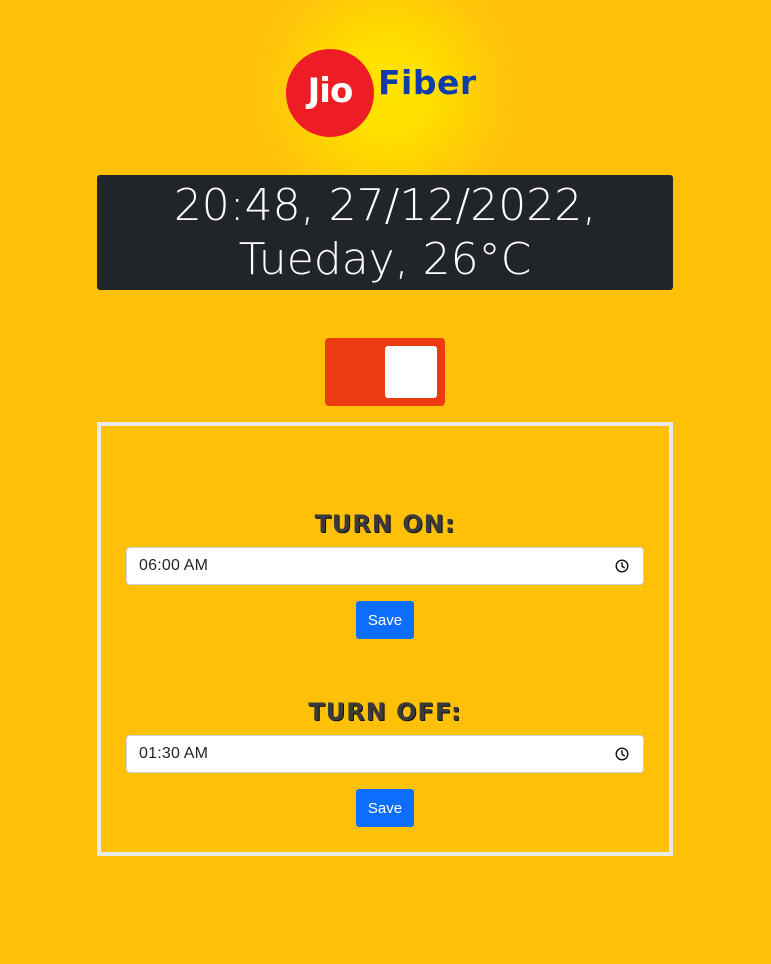  Describe the element at coordinates (411, 372) in the screenshot. I see `power-toggle-knob` at that location.